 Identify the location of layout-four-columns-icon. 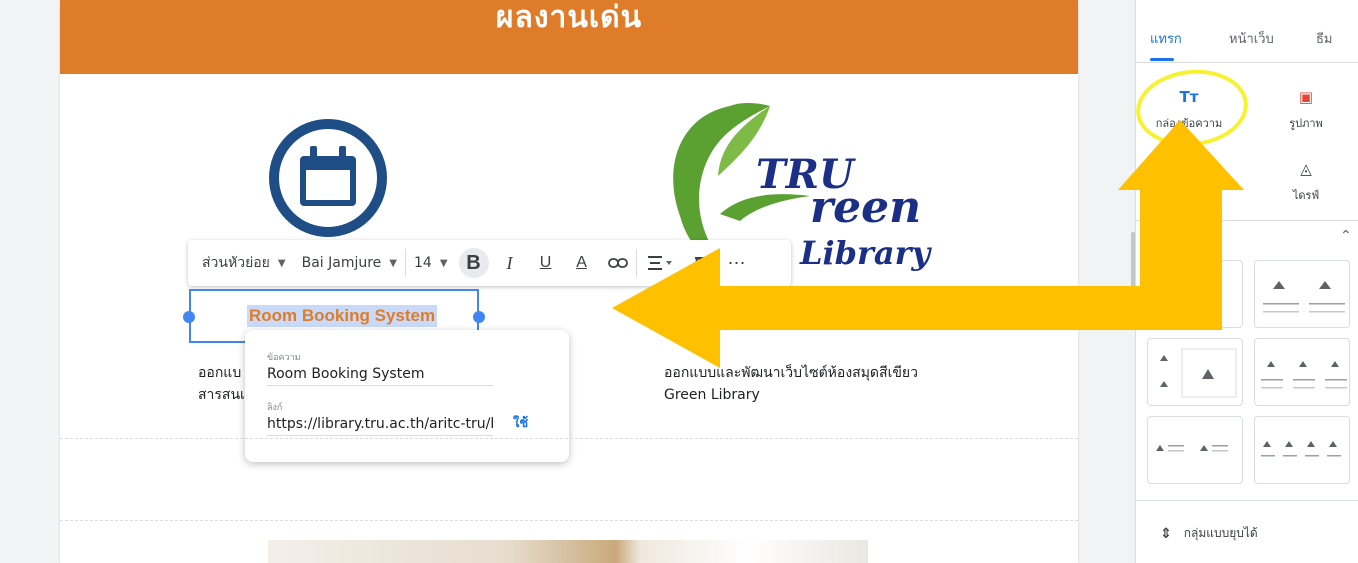
(1301, 449).